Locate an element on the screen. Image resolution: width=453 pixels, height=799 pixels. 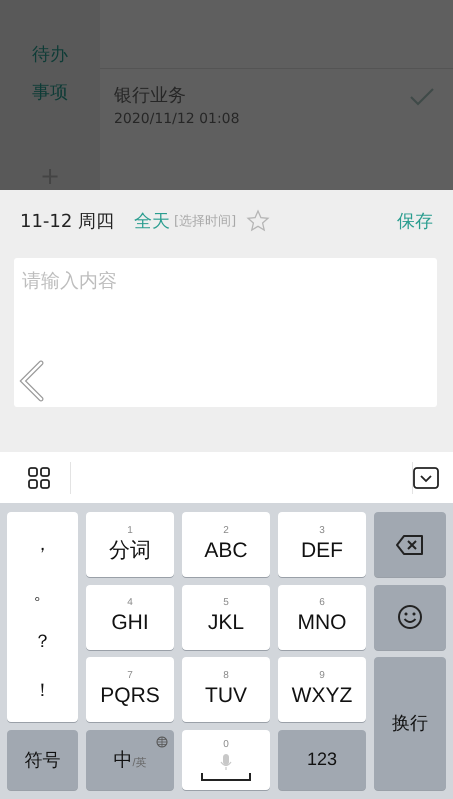
space-key: 0 is located at coordinates (226, 760).